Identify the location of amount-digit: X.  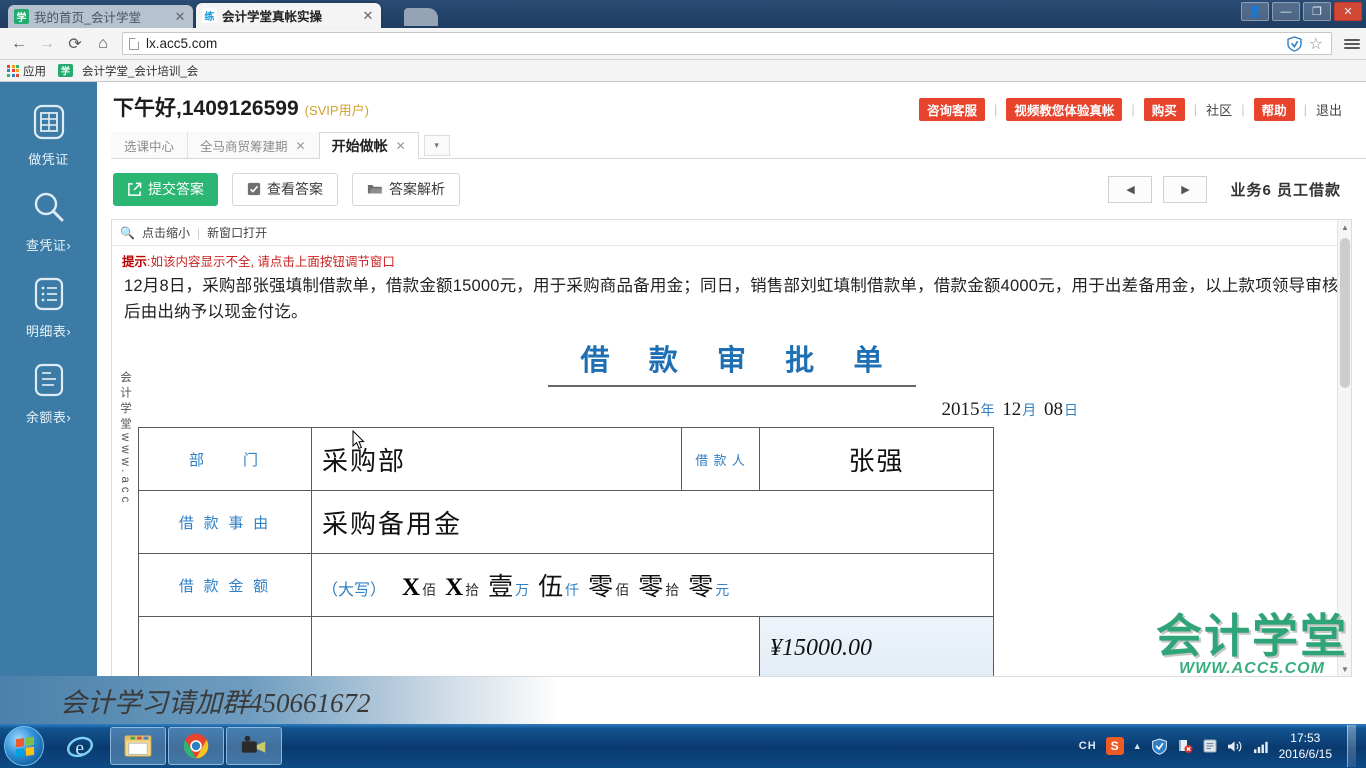
(454, 588).